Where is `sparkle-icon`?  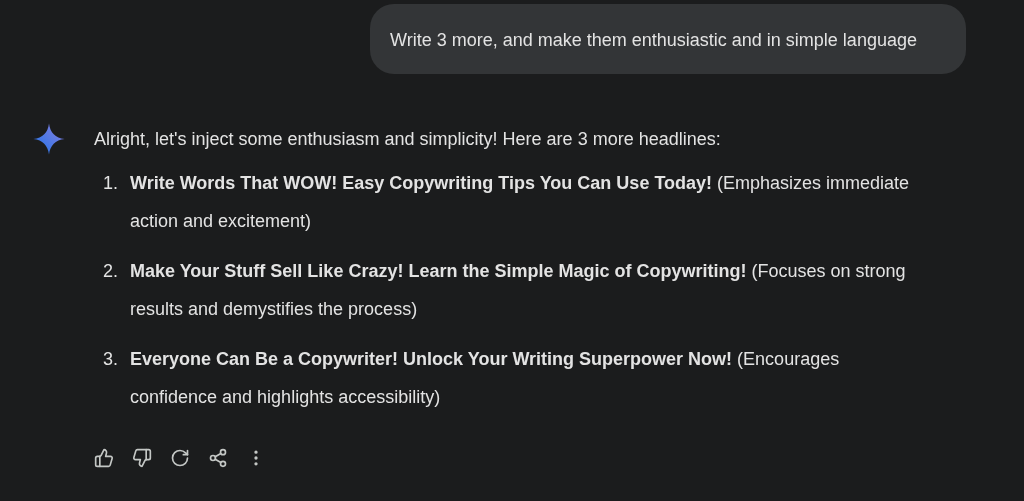 sparkle-icon is located at coordinates (49, 139).